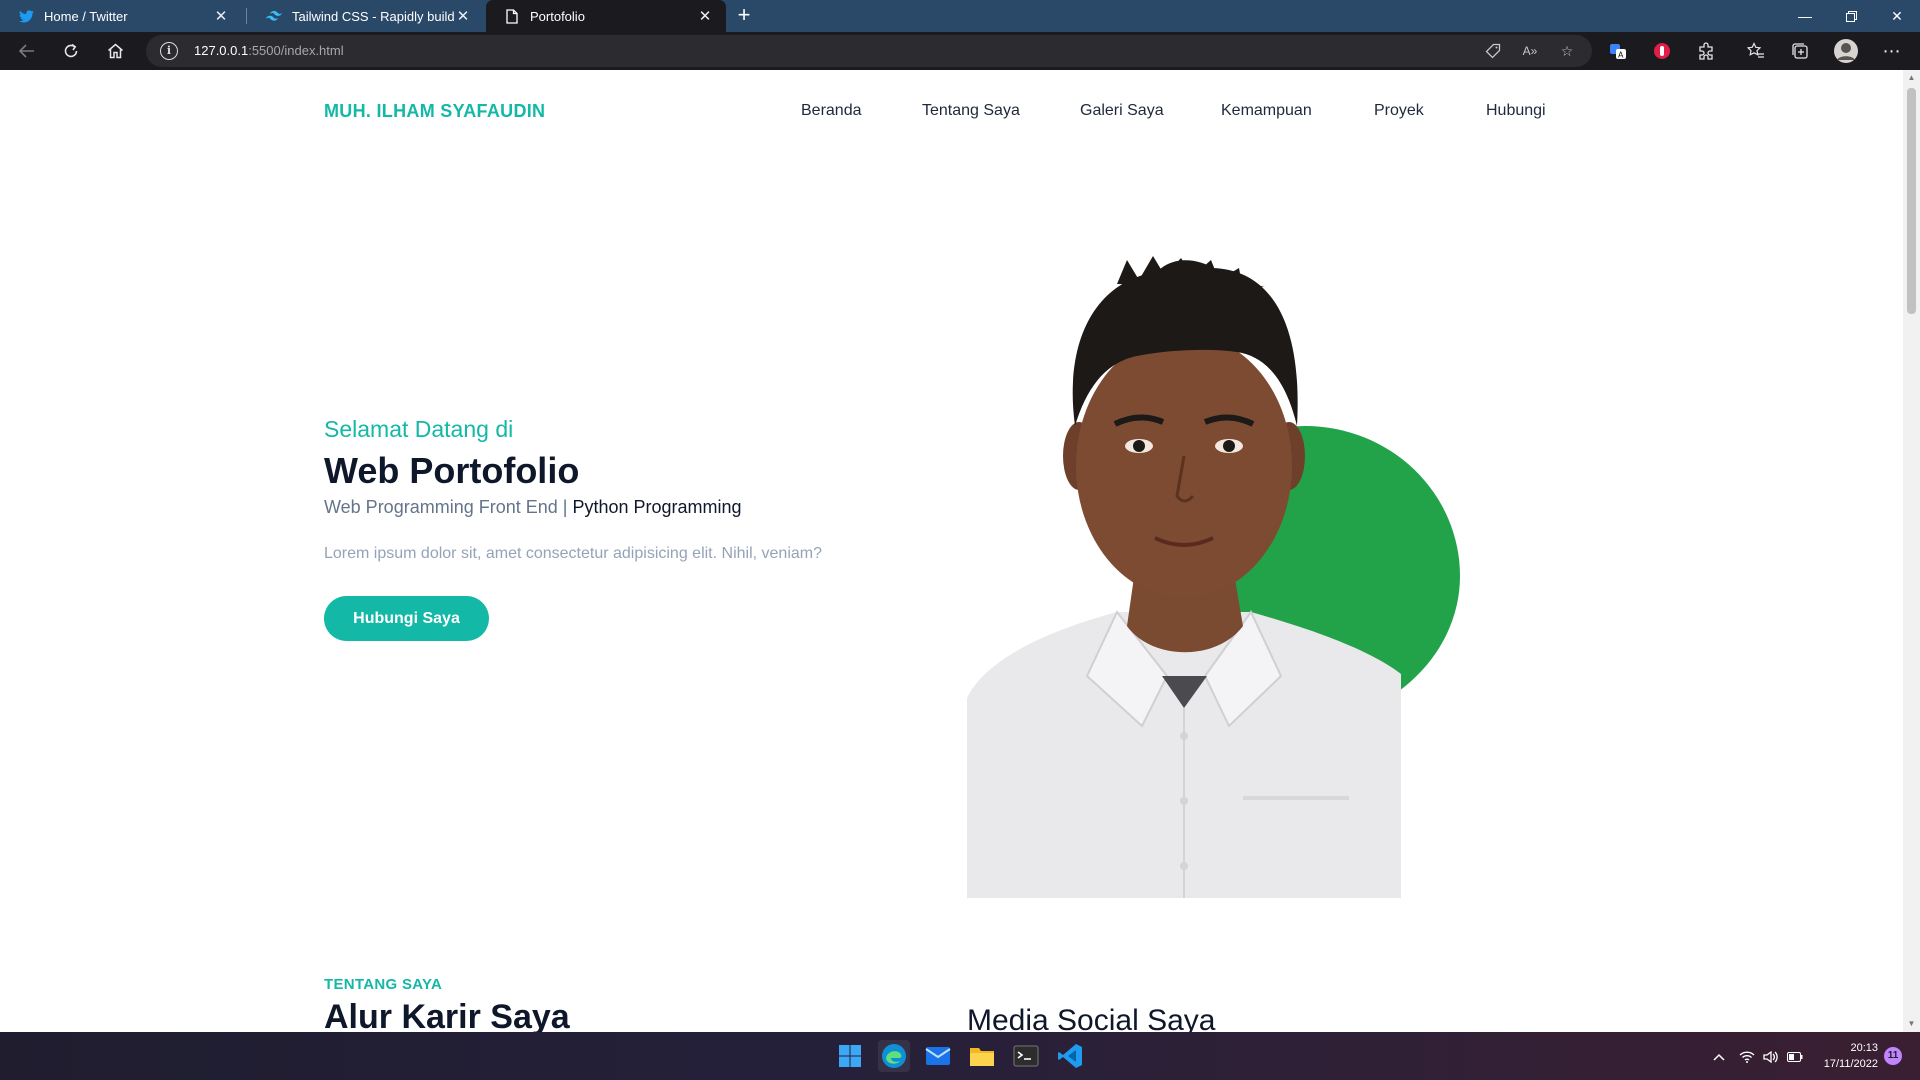  I want to click on nav-tentang-saya: Tentang Saya, so click(971, 111).